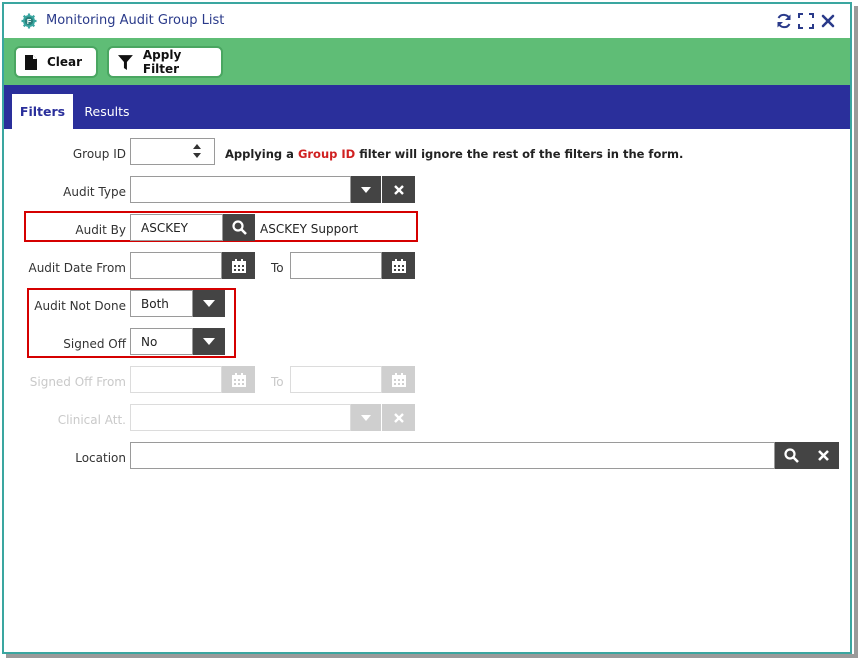 The width and height of the screenshot is (860, 660). What do you see at coordinates (261, 154) in the screenshot?
I see `note-prefix: Applying a` at bounding box center [261, 154].